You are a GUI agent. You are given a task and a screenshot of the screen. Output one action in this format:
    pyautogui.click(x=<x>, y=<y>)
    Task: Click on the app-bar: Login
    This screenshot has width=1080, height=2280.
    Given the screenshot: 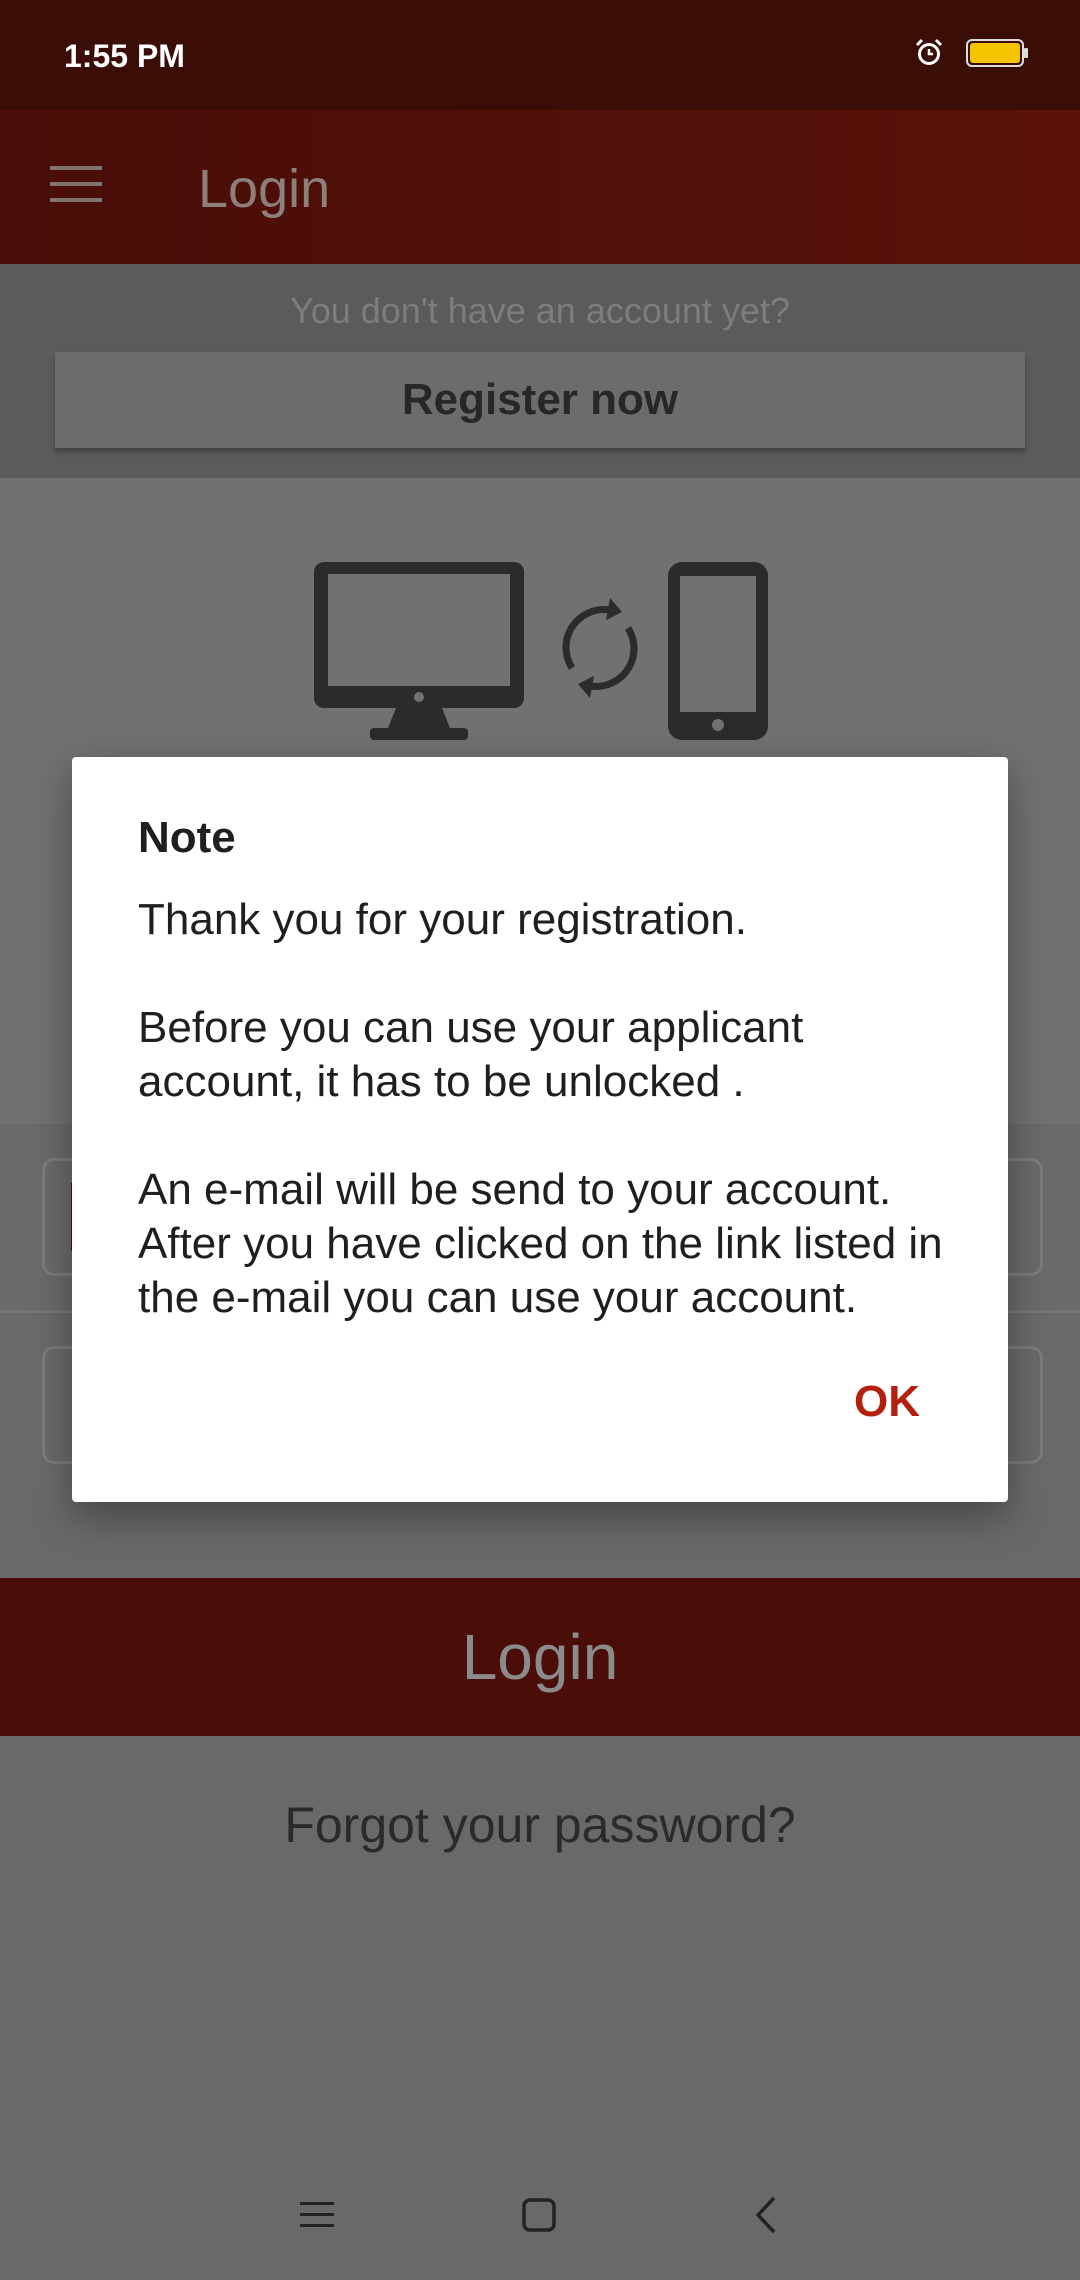 What is the action you would take?
    pyautogui.click(x=540, y=187)
    